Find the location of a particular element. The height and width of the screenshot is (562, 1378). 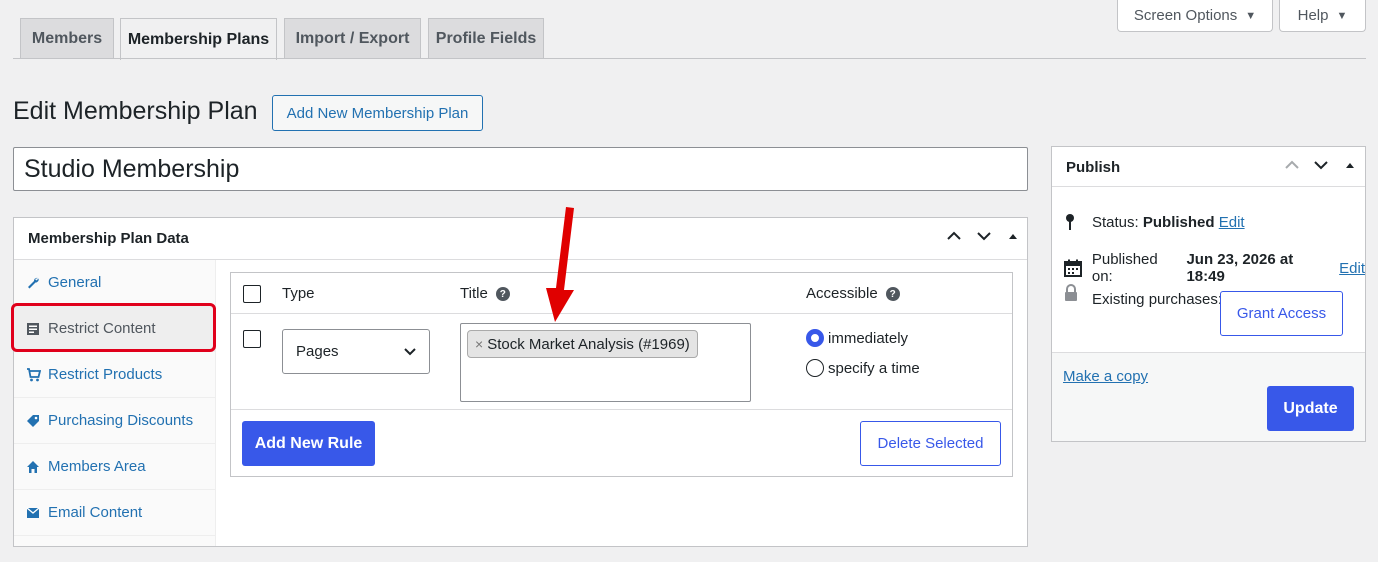

status-label: Status: is located at coordinates (1115, 222).